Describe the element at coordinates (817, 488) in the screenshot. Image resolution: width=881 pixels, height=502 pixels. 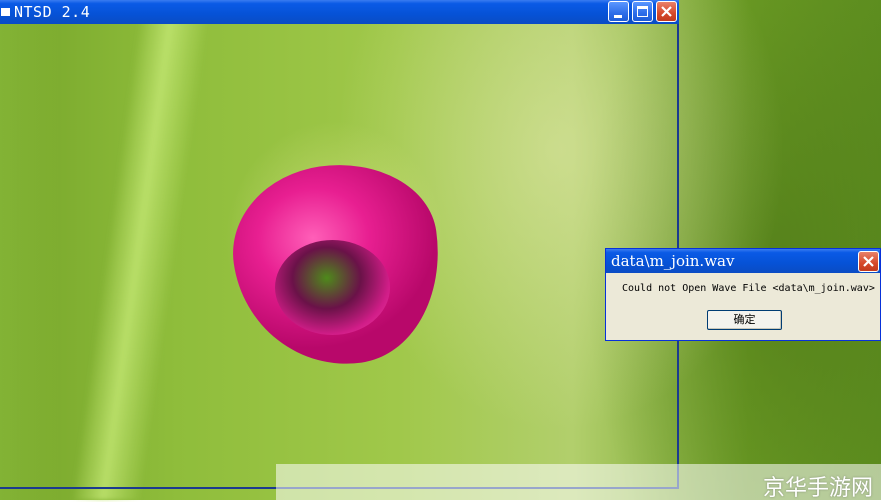
I see `watermark-text: 京华手游网` at that location.